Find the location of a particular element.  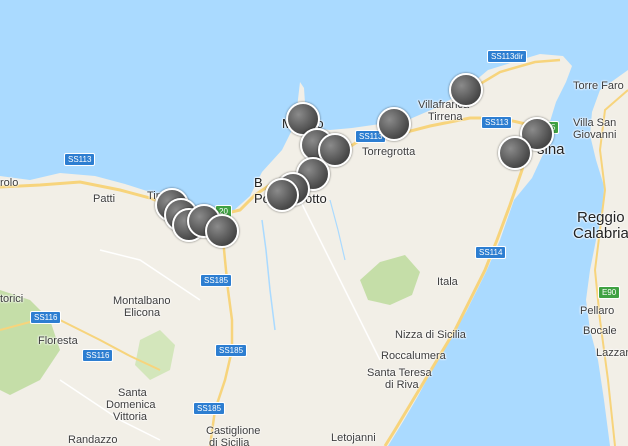

place-label-rolo: rolo is located at coordinates (9, 183).